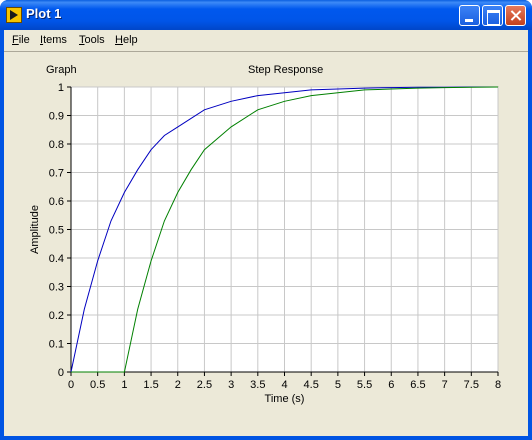 This screenshot has width=532, height=440. Describe the element at coordinates (284, 385) in the screenshot. I see `x-tick-label: 4` at that location.